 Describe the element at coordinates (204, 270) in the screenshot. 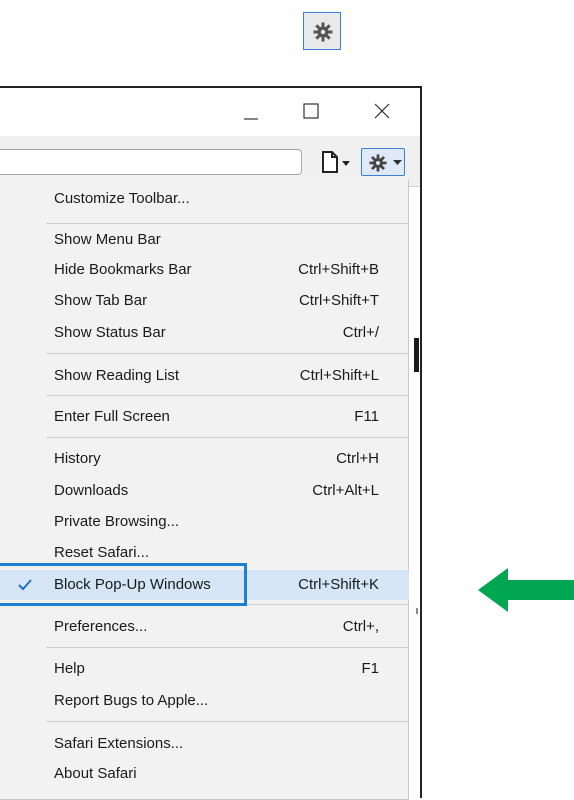

I see `menu-item-hide-bookmarks-bar: Hide Bookmarks Bar Ctrl+Shift+B` at that location.